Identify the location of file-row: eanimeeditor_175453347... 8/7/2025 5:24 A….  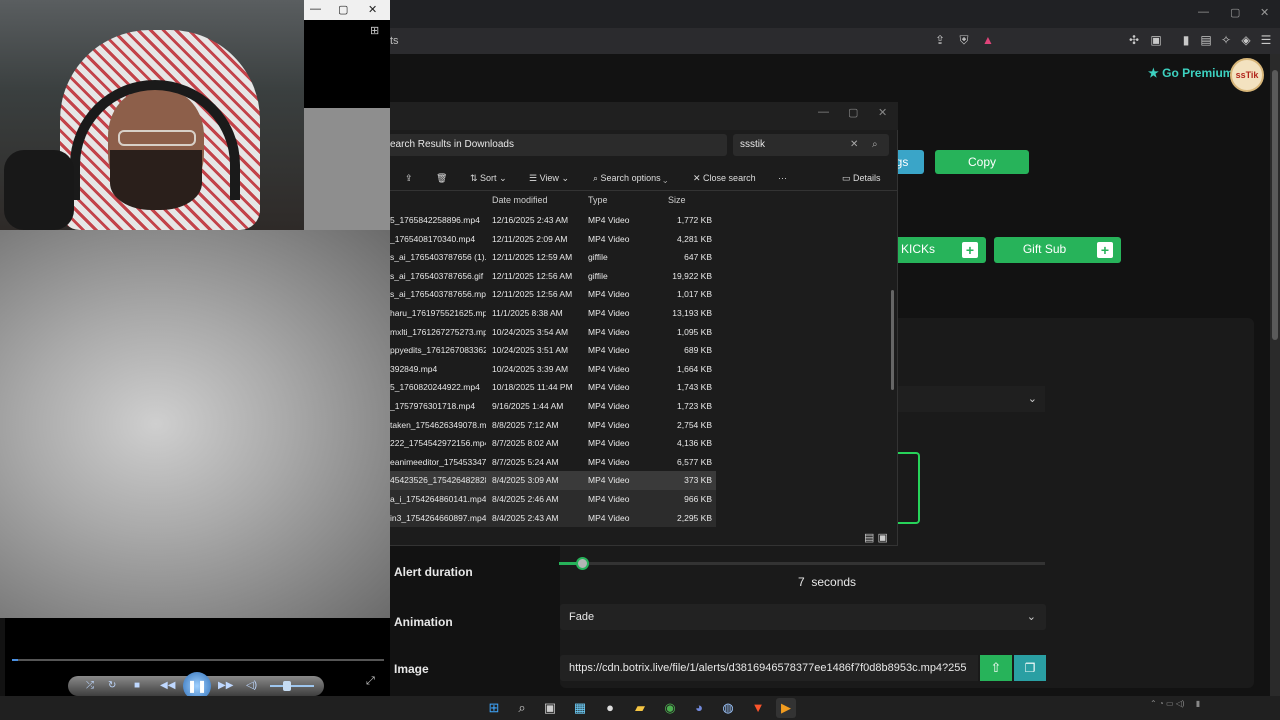
(552, 462).